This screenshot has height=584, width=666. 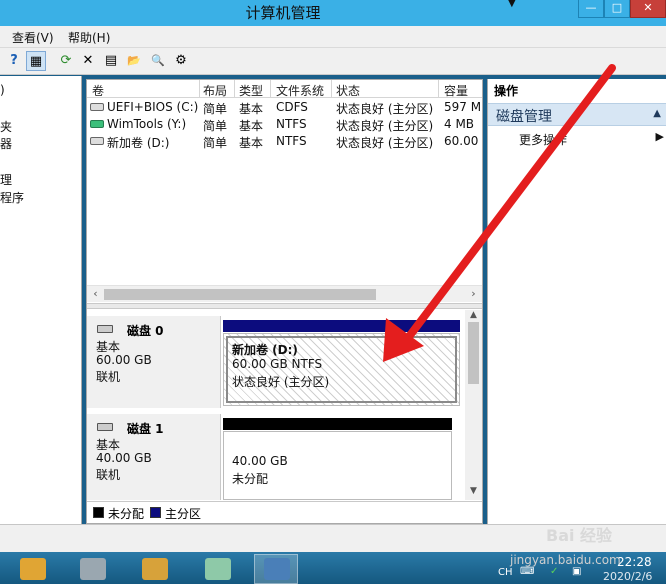 I want to click on partition-selection: 新加卷 (D:) 60.00 GB NTFS 状态良好 (主分区), so click(x=341, y=369).